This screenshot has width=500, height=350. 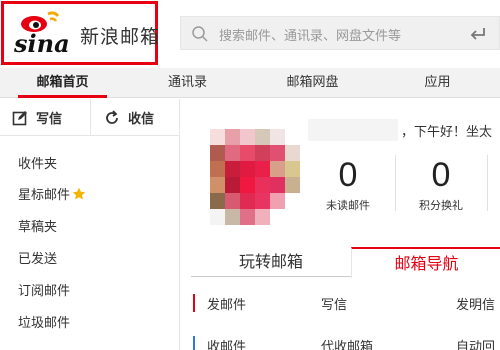 I want to click on divider, so click(x=90, y=117).